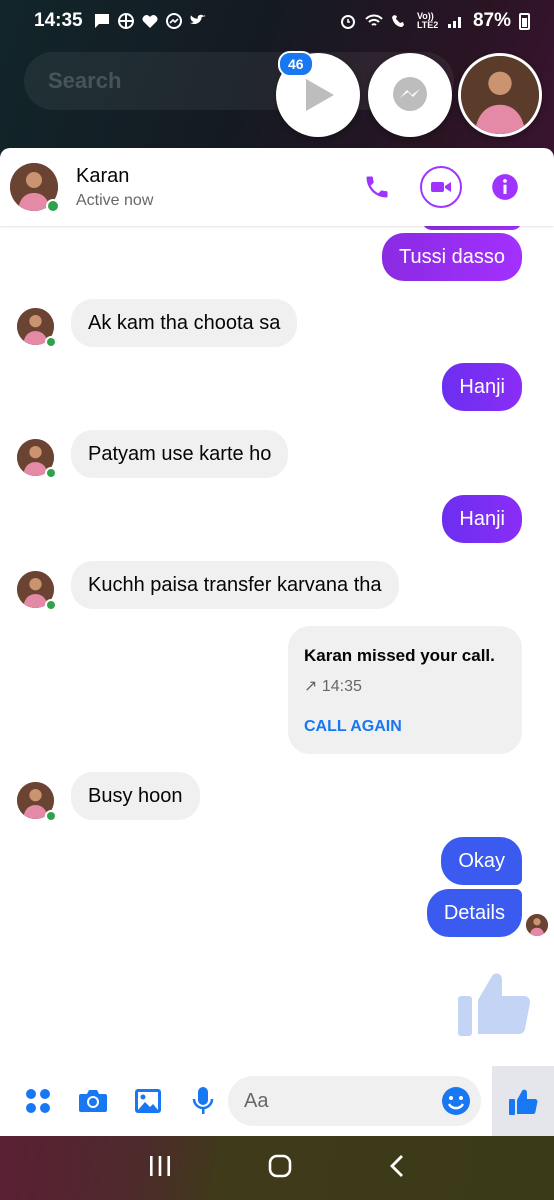  I want to click on camera-button, so click(93, 1101).